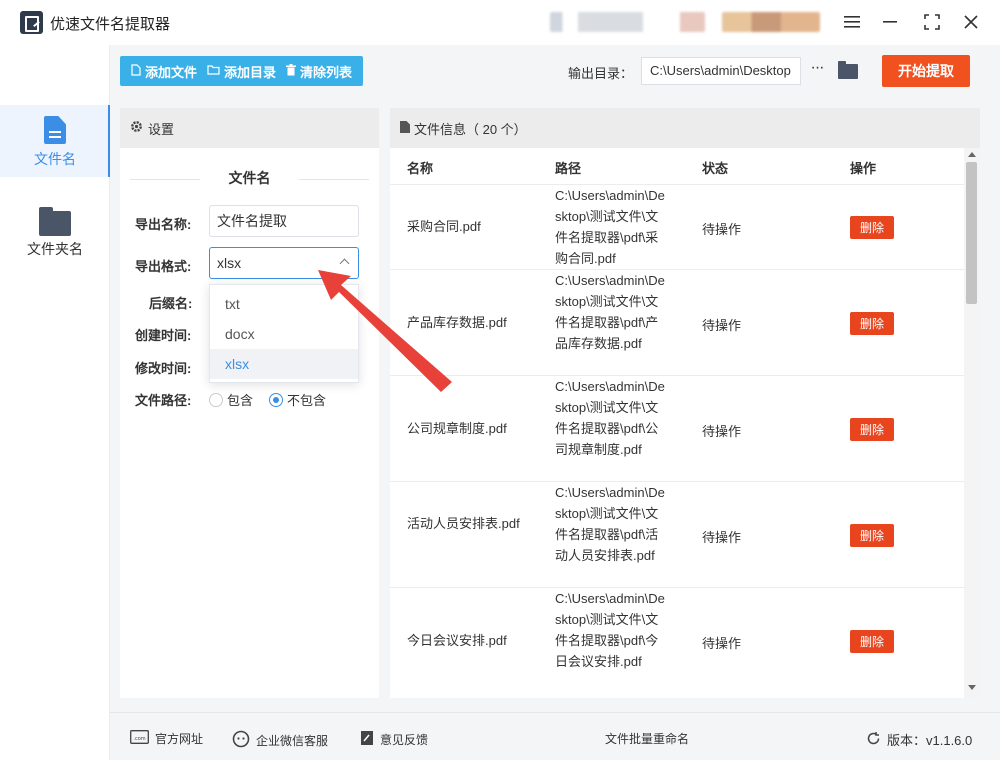 The height and width of the screenshot is (760, 1000). Describe the element at coordinates (163, 266) in the screenshot. I see `export-format-label: 导出格式:` at that location.